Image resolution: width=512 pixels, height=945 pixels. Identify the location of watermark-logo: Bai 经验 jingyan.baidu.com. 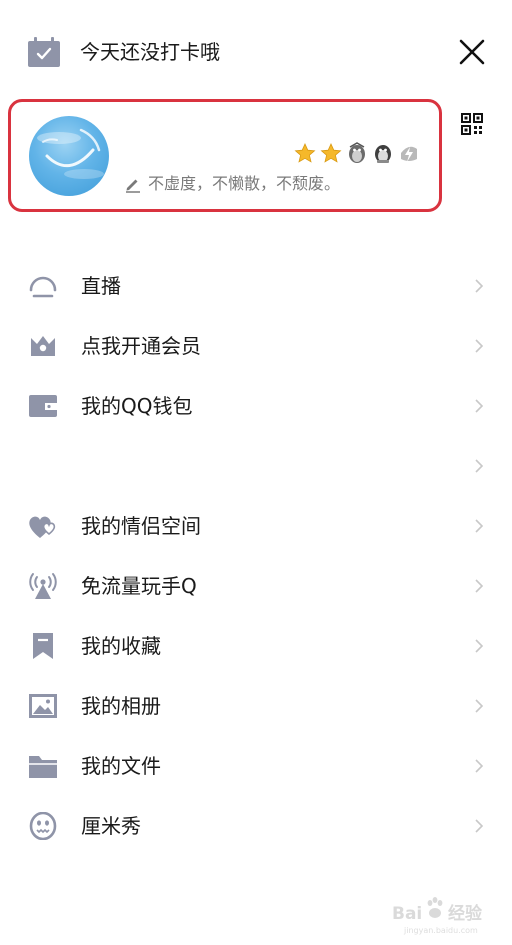
(437, 916).